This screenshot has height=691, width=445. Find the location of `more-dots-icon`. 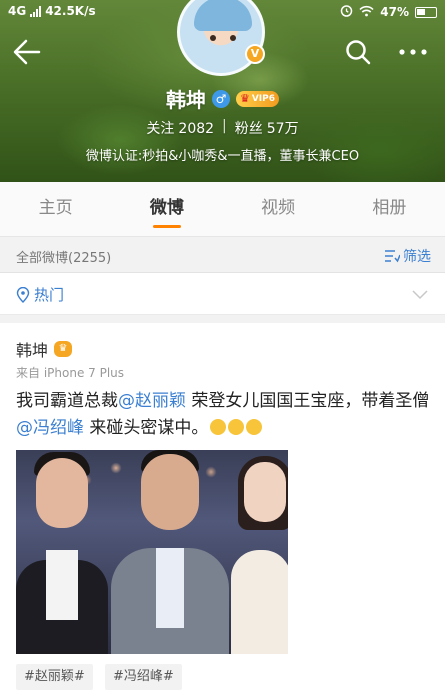

more-dots-icon is located at coordinates (413, 52).